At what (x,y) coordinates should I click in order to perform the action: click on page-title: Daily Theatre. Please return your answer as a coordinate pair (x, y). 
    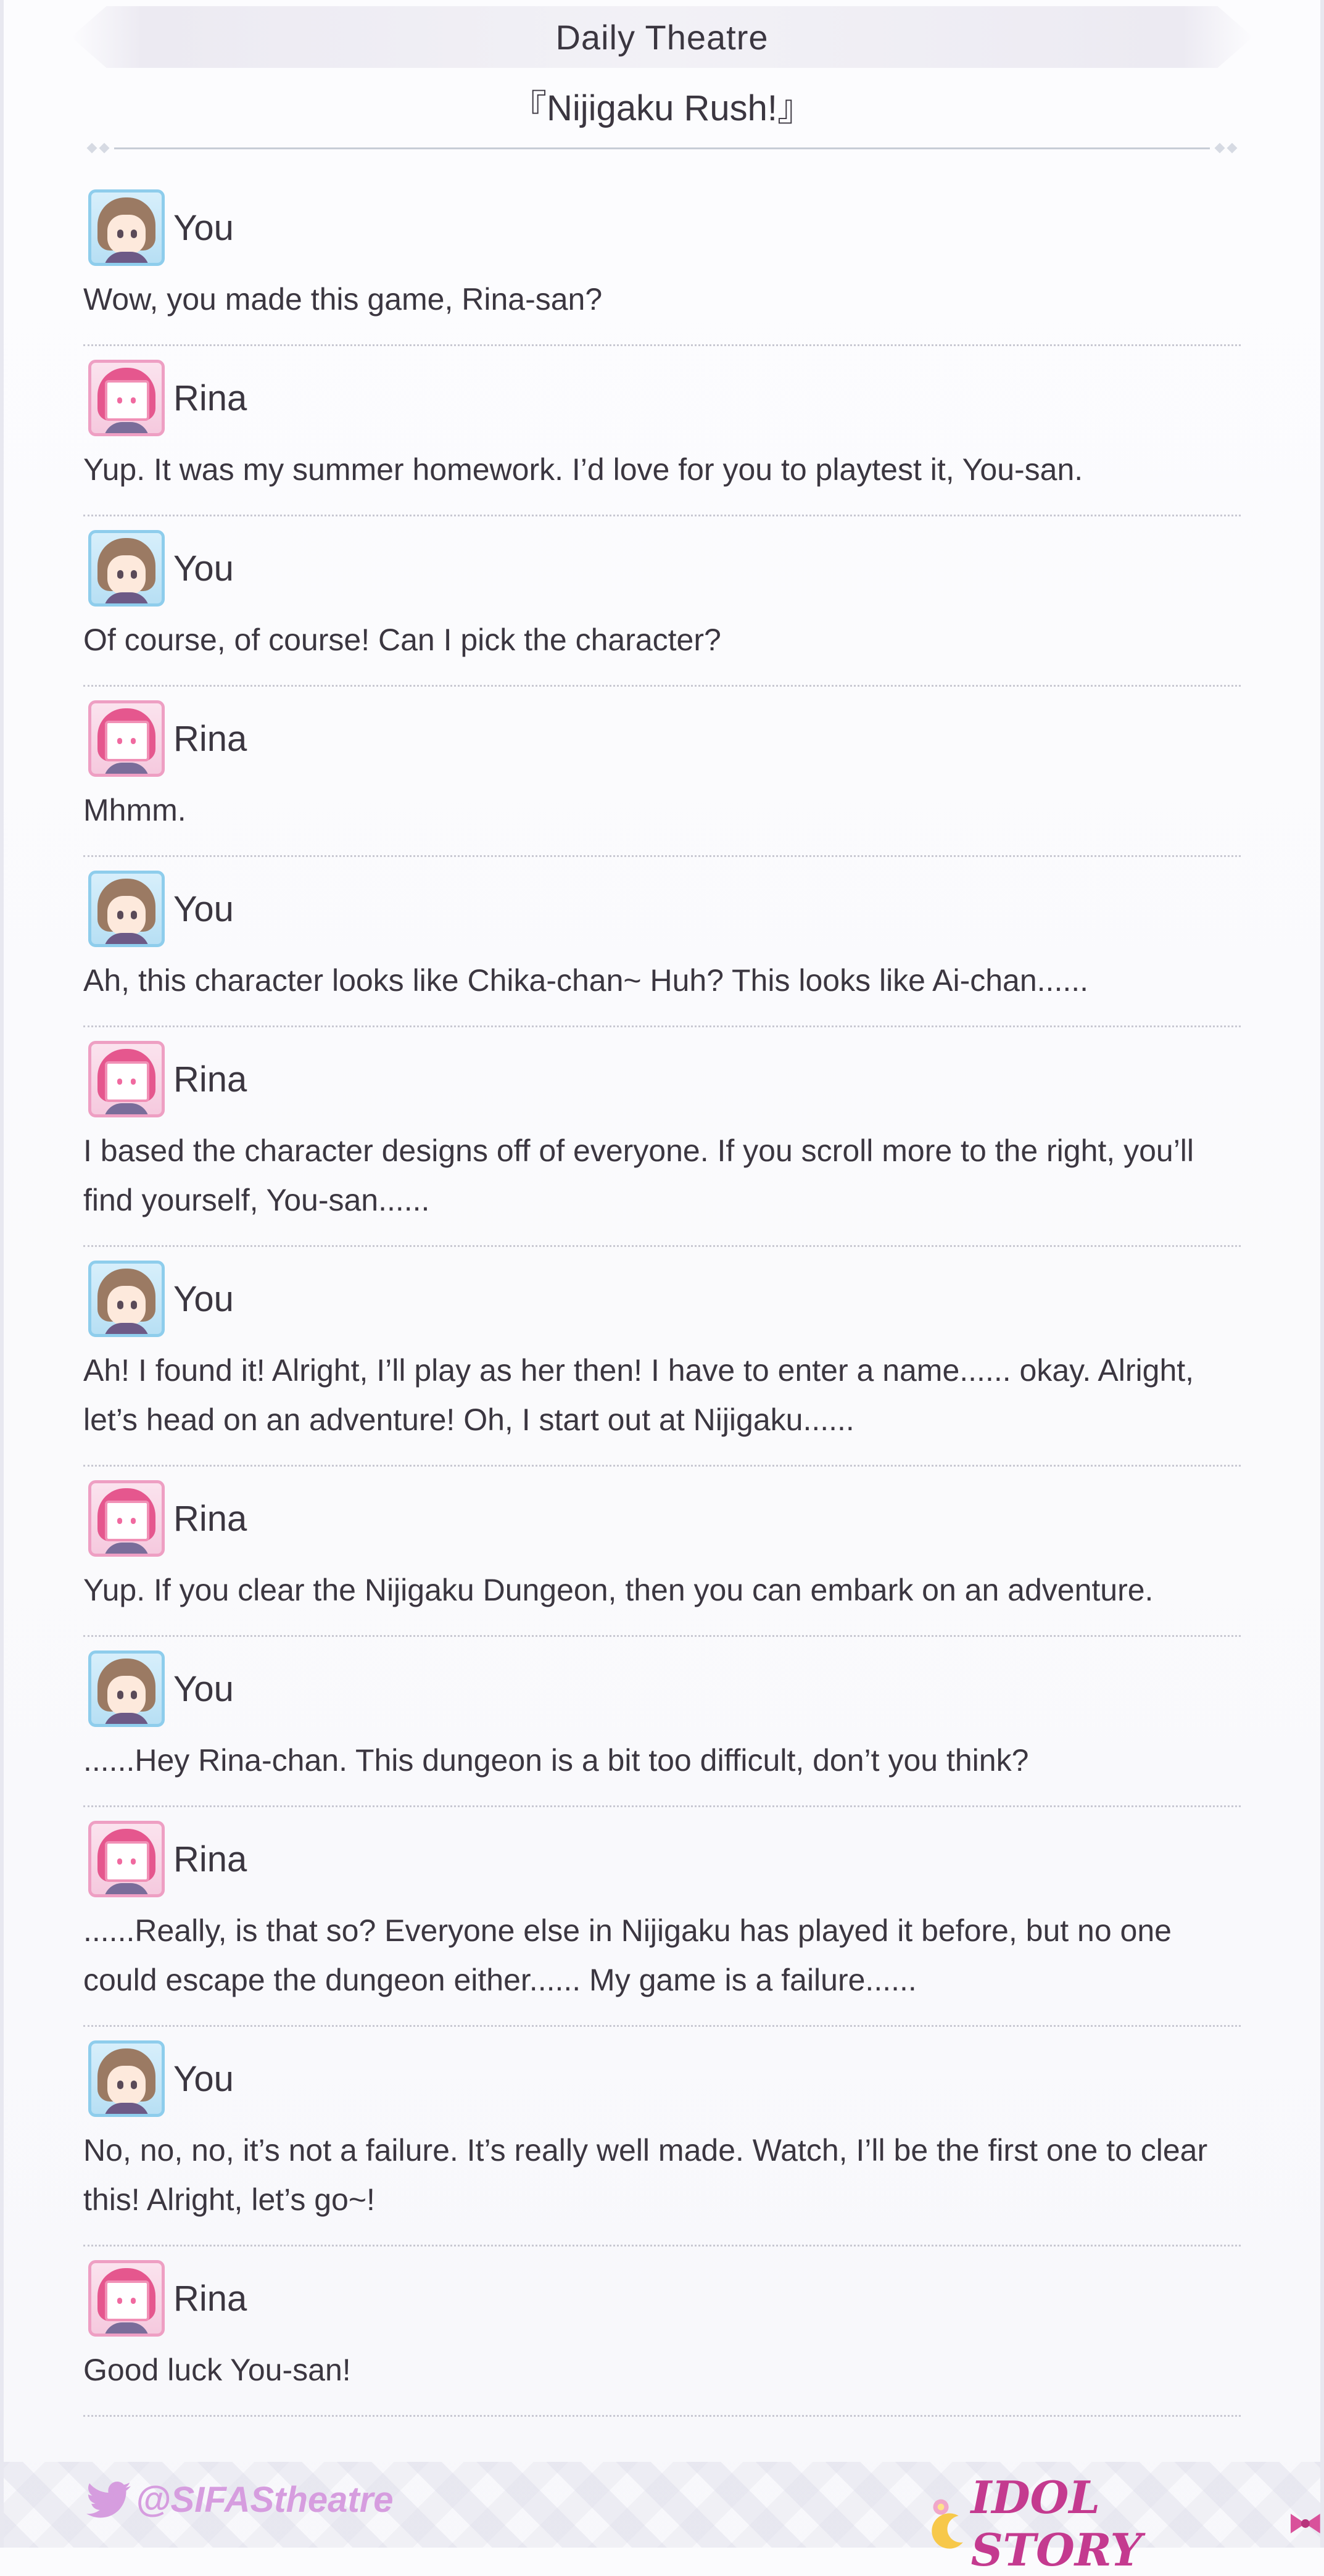
    Looking at the image, I should click on (662, 37).